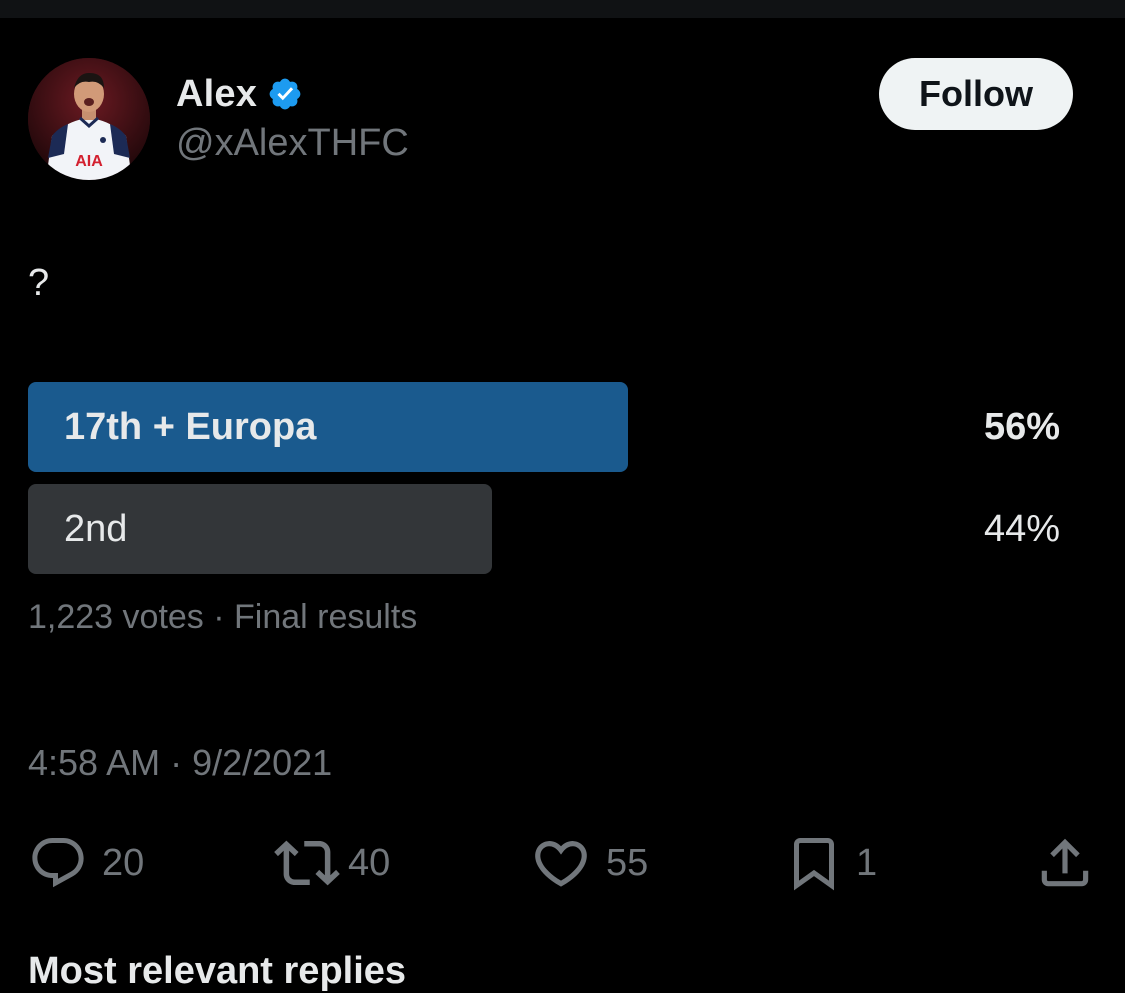 This screenshot has width=1125, height=993. What do you see at coordinates (89, 119) in the screenshot?
I see `avatar: AIA` at bounding box center [89, 119].